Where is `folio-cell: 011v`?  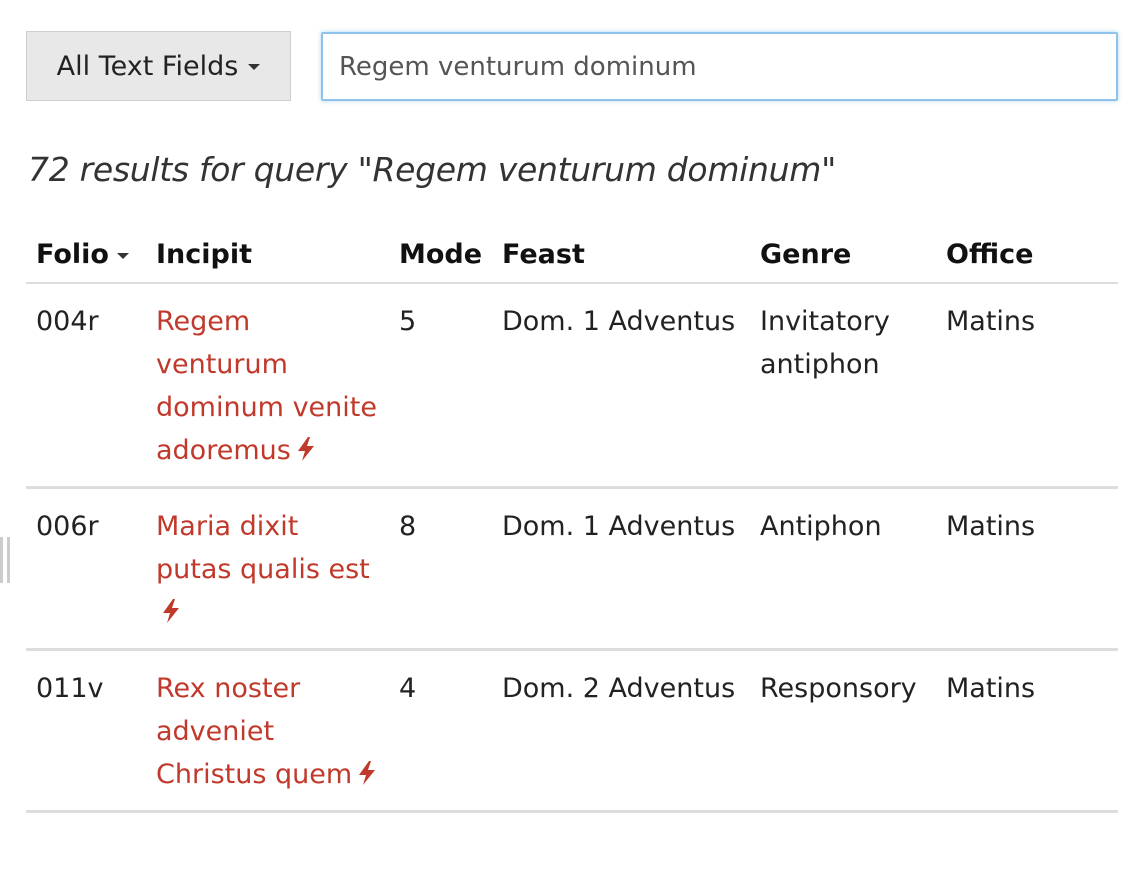 folio-cell: 011v is located at coordinates (86, 731).